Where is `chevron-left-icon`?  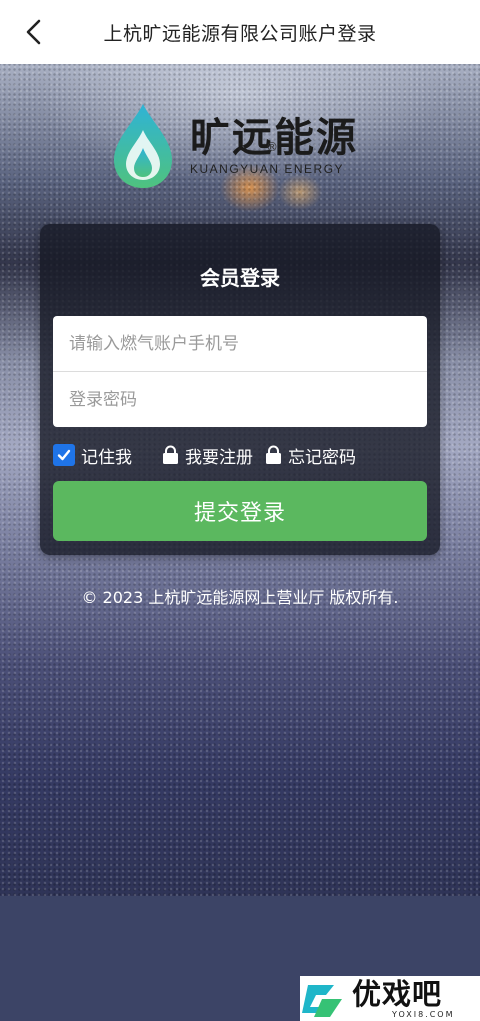 chevron-left-icon is located at coordinates (33, 32).